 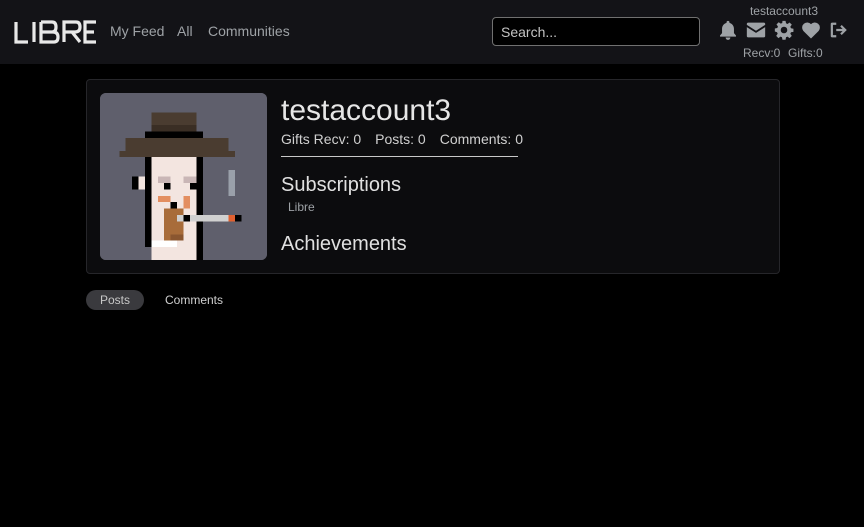 What do you see at coordinates (762, 53) in the screenshot?
I see `recv-counter: Recv:0` at bounding box center [762, 53].